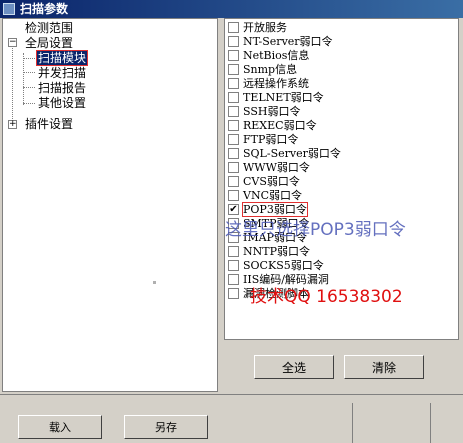 This screenshot has width=463, height=443. What do you see at coordinates (60, 427) in the screenshot?
I see `load-button: 载入` at bounding box center [60, 427].